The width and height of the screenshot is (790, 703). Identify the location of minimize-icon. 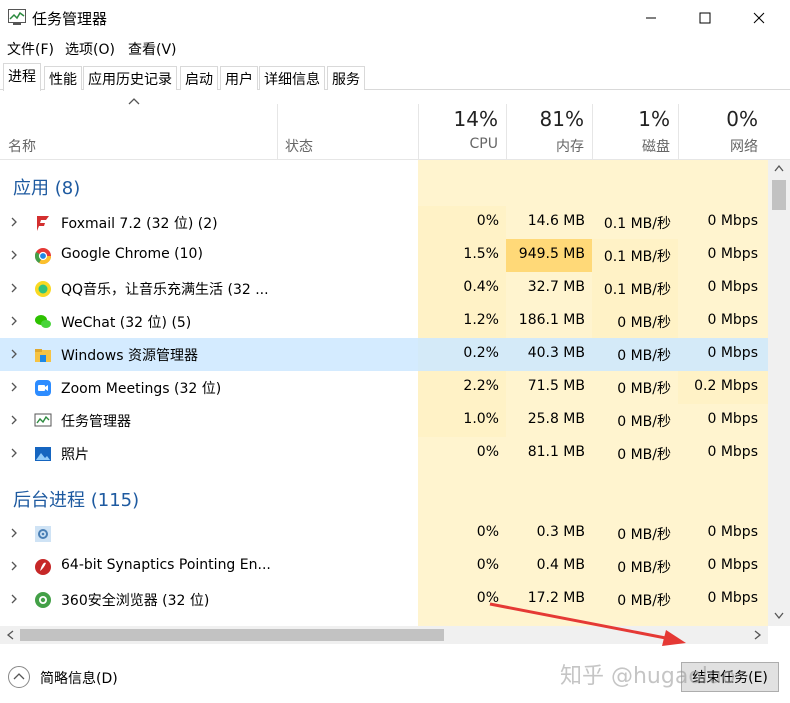
(651, 18).